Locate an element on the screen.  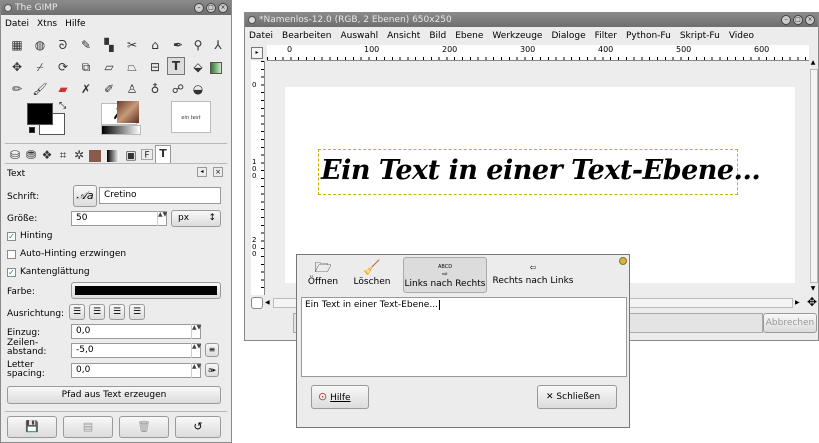
fonts-tab-icon: 🄵 is located at coordinates (147, 155).